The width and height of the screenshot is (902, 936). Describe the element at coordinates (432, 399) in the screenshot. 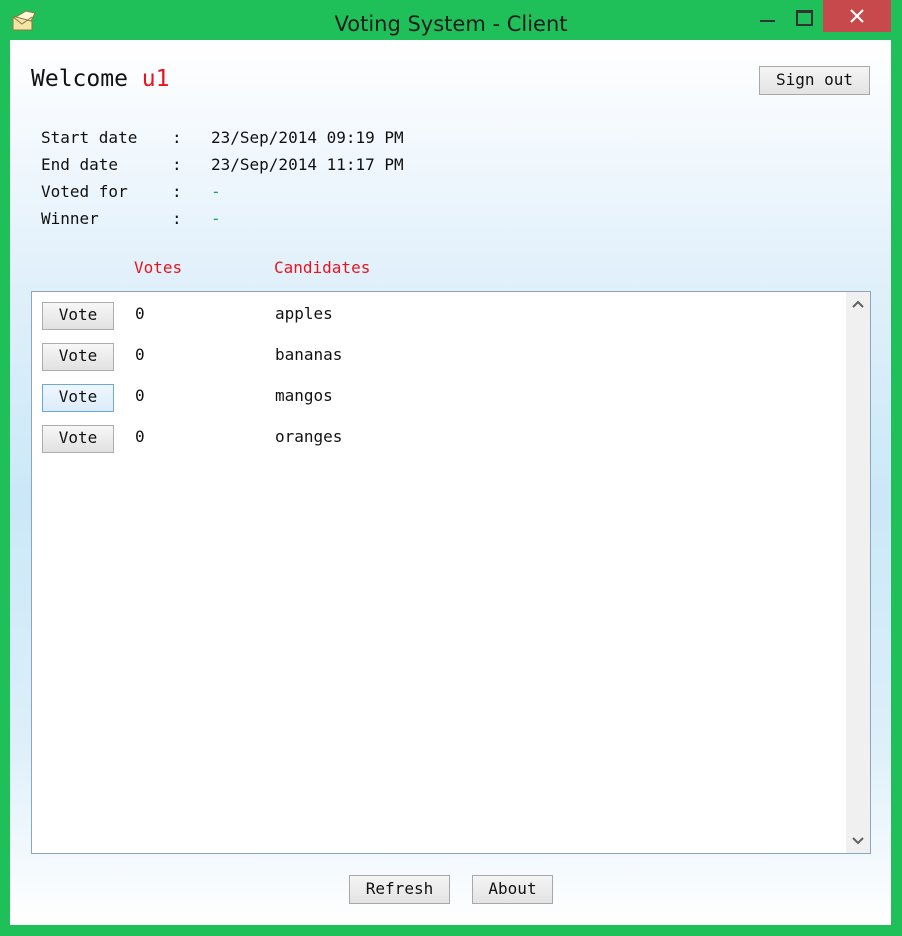

I see `list-item: Vote 0 mangos` at that location.